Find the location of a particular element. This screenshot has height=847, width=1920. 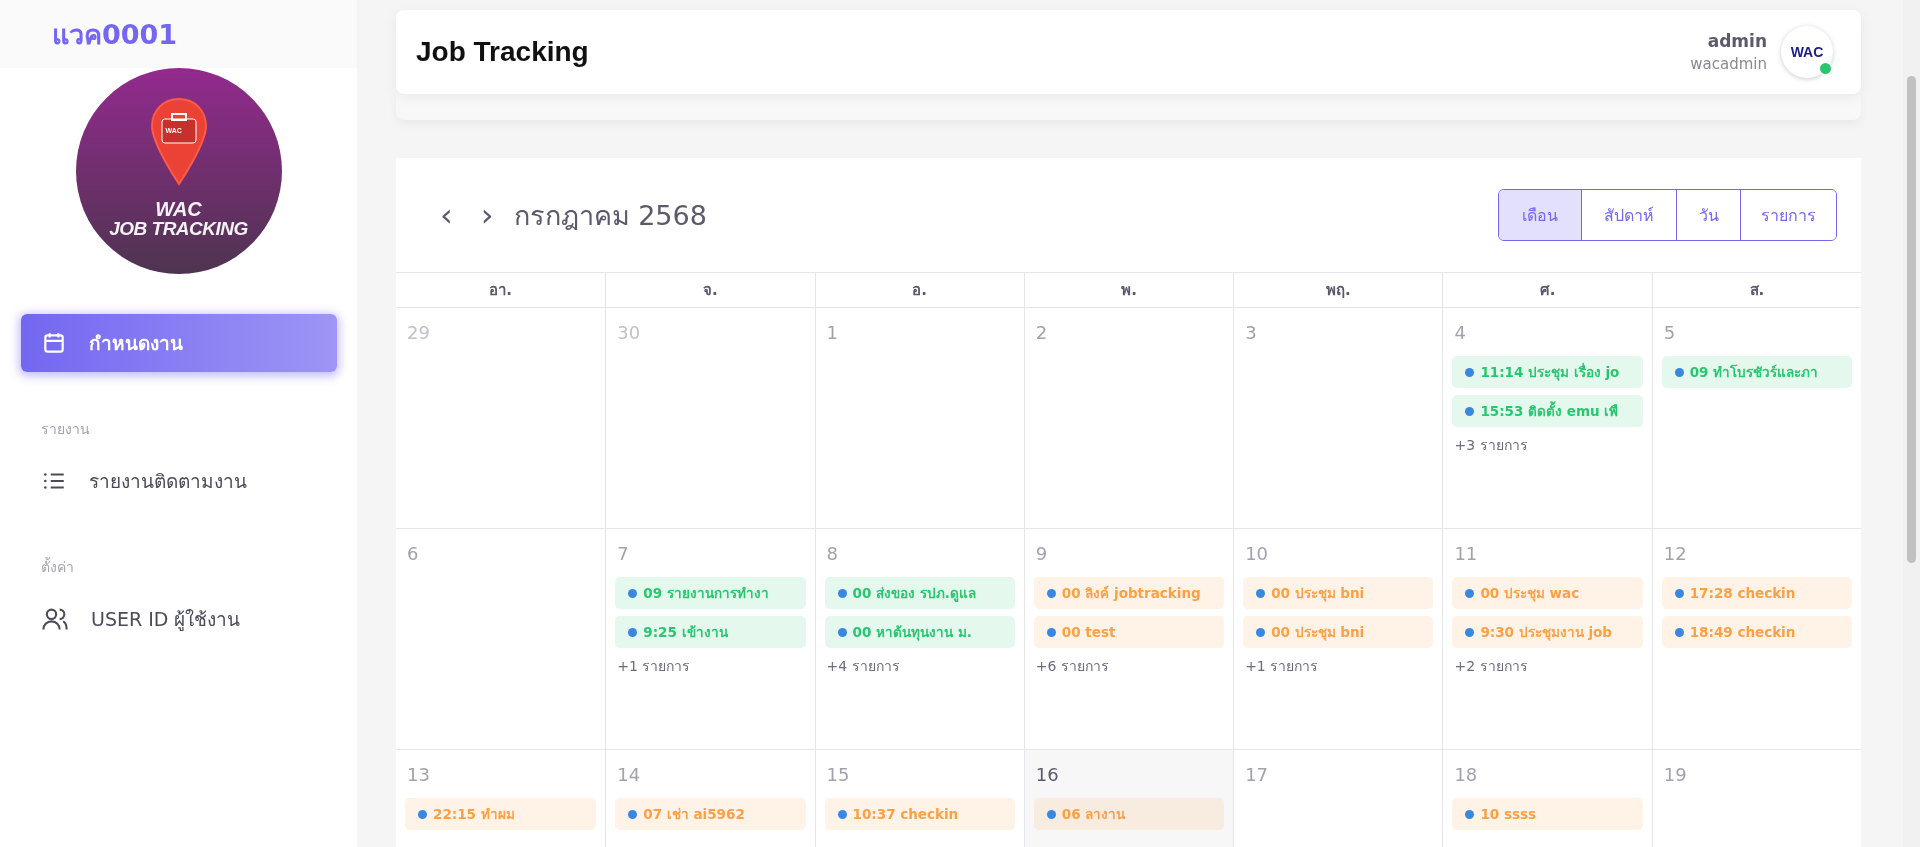

day-number: 18 is located at coordinates (1466, 774).